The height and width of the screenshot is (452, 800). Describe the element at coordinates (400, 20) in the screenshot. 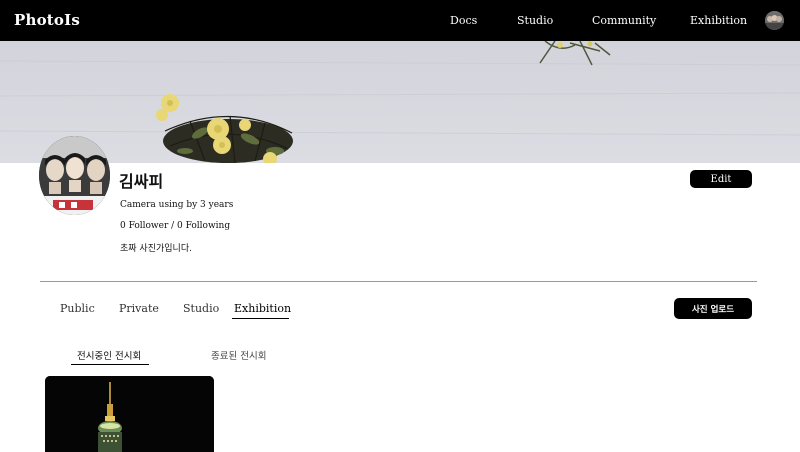

I see `navbar: PhotoIs Docs Studio Community Exhibition` at that location.